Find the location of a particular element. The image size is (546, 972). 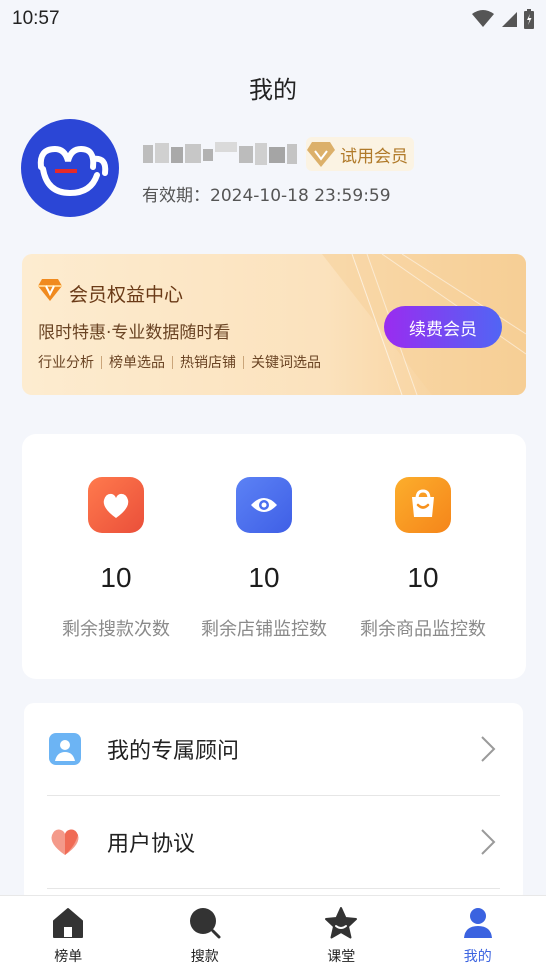

vip-tag: 行业分析 is located at coordinates (66, 363).